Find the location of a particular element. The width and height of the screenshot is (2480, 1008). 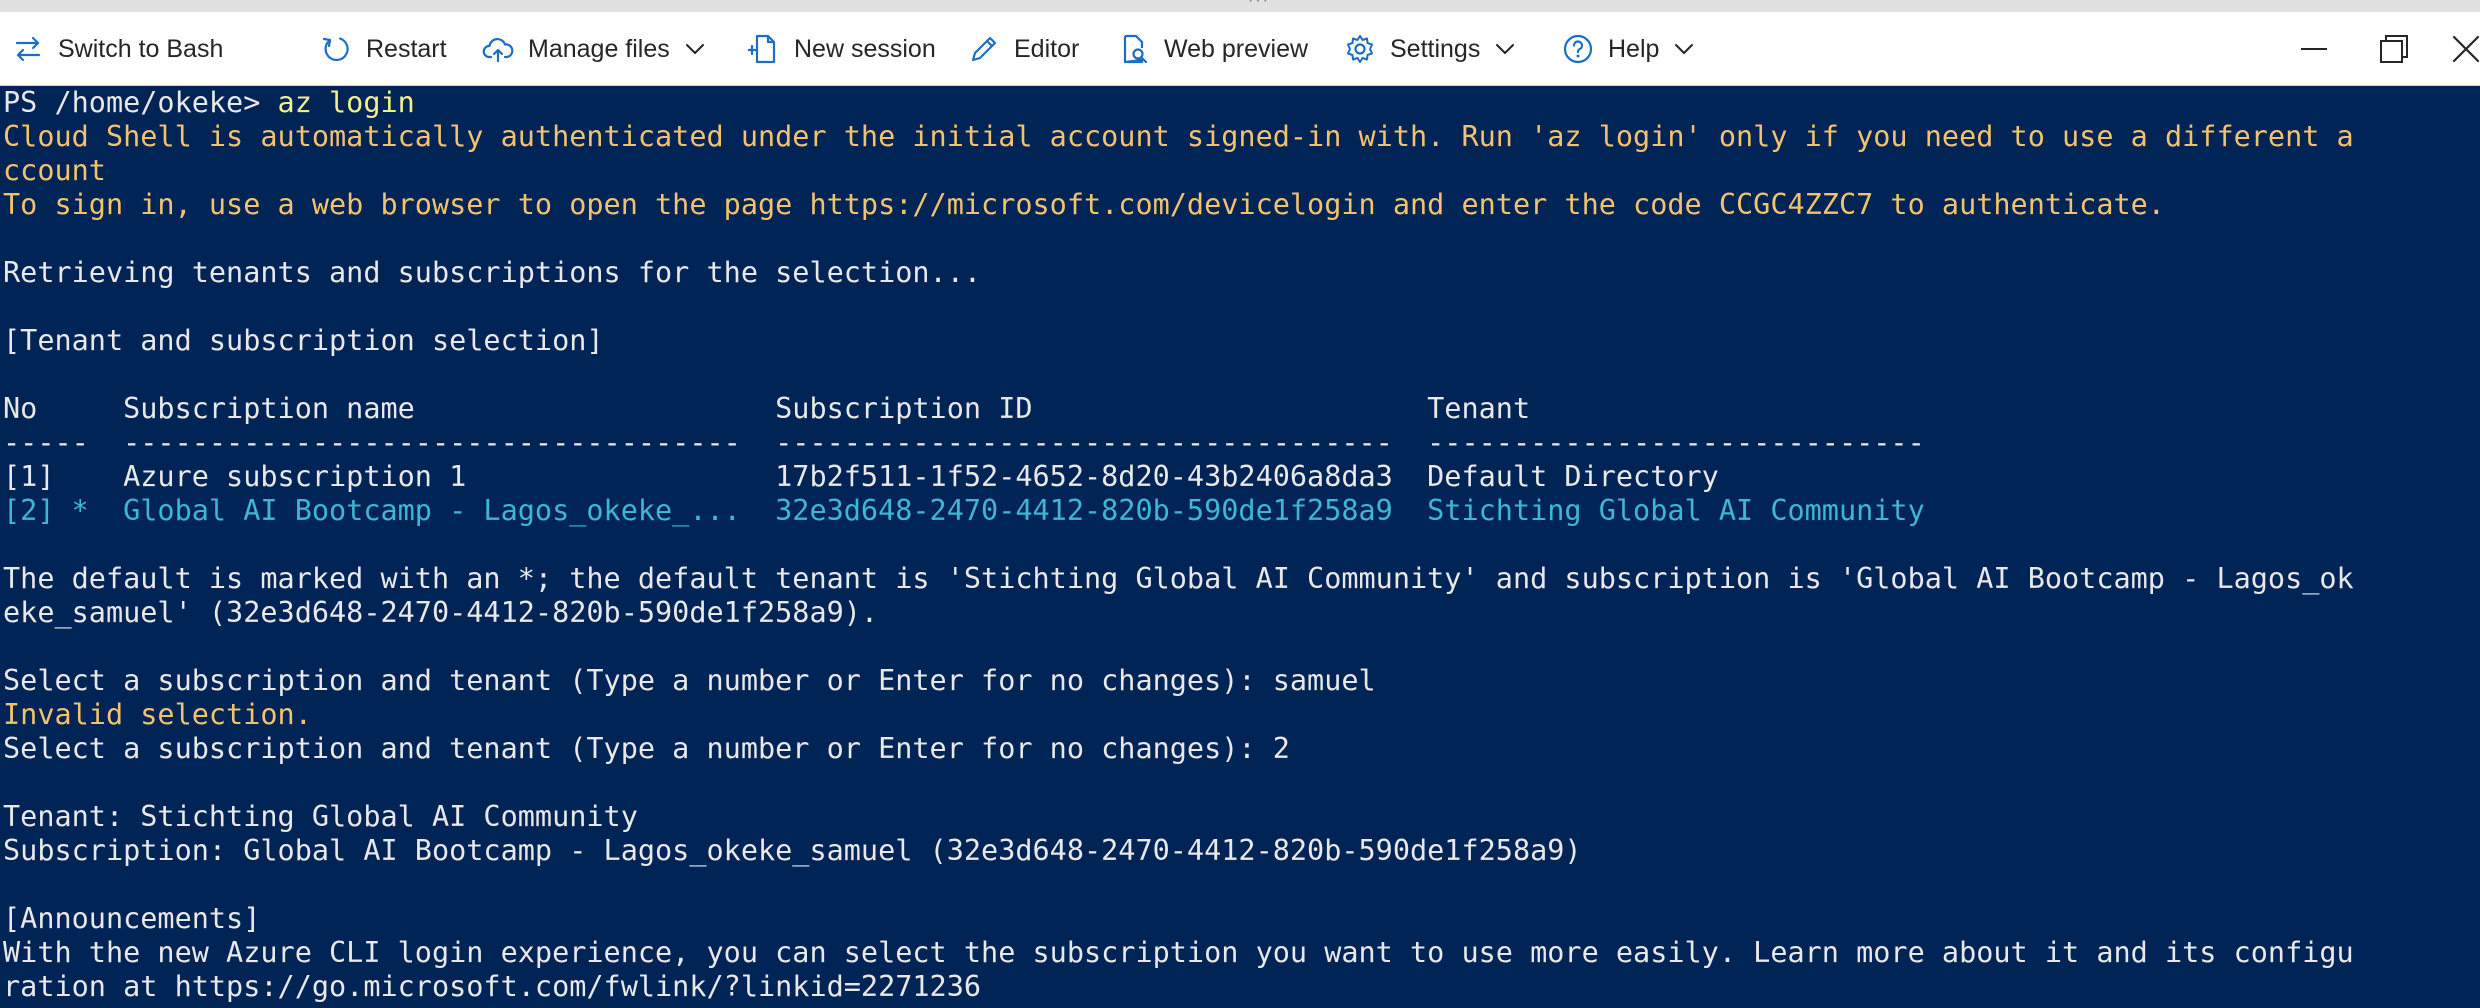

restart-icon is located at coordinates (335, 49).